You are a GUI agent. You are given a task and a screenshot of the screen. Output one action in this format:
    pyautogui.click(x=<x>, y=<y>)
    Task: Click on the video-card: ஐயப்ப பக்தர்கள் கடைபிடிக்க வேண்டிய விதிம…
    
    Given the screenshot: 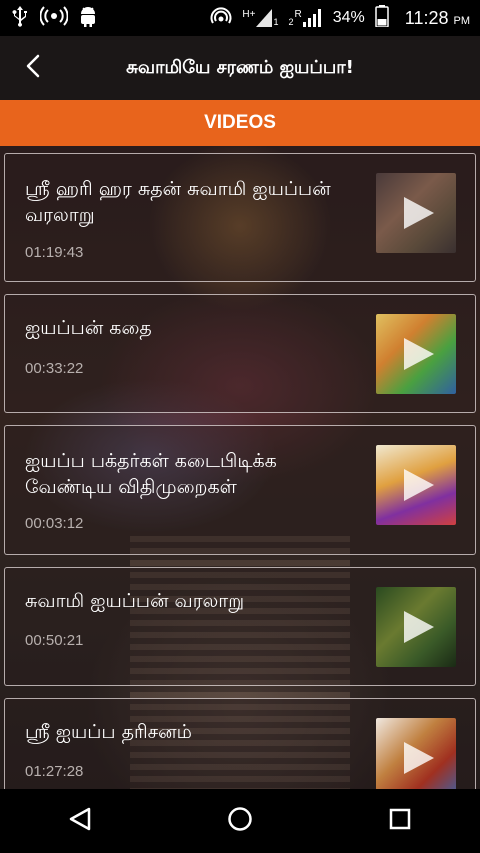 What is the action you would take?
    pyautogui.click(x=240, y=490)
    